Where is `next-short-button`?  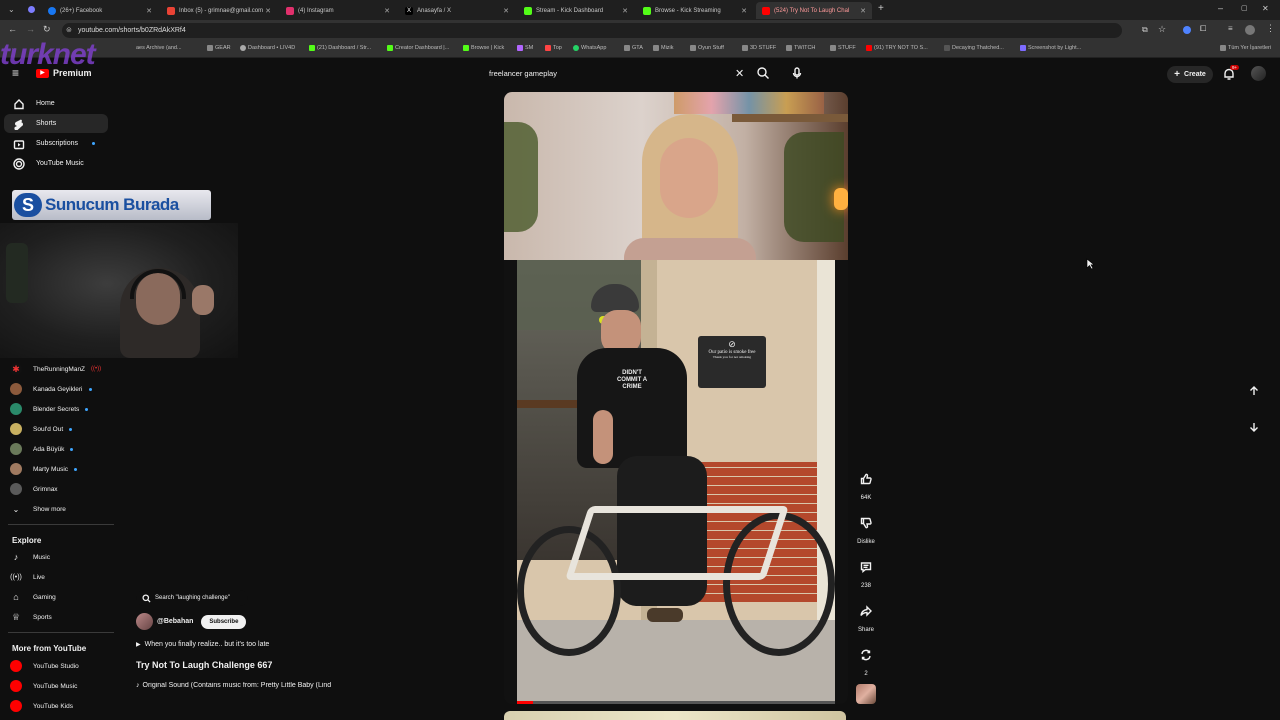
next-short-button is located at coordinates (1254, 427).